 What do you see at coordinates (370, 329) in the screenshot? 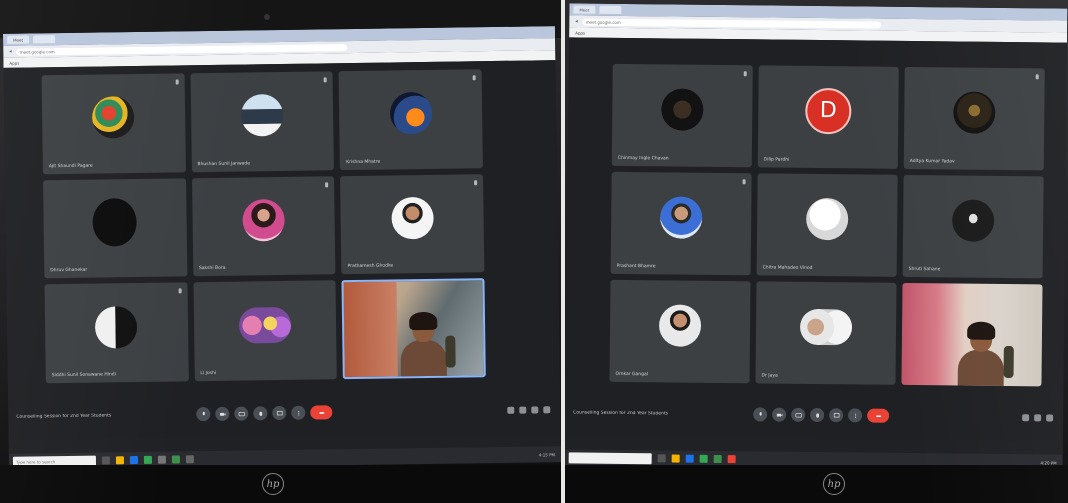
I see `curtain` at bounding box center [370, 329].